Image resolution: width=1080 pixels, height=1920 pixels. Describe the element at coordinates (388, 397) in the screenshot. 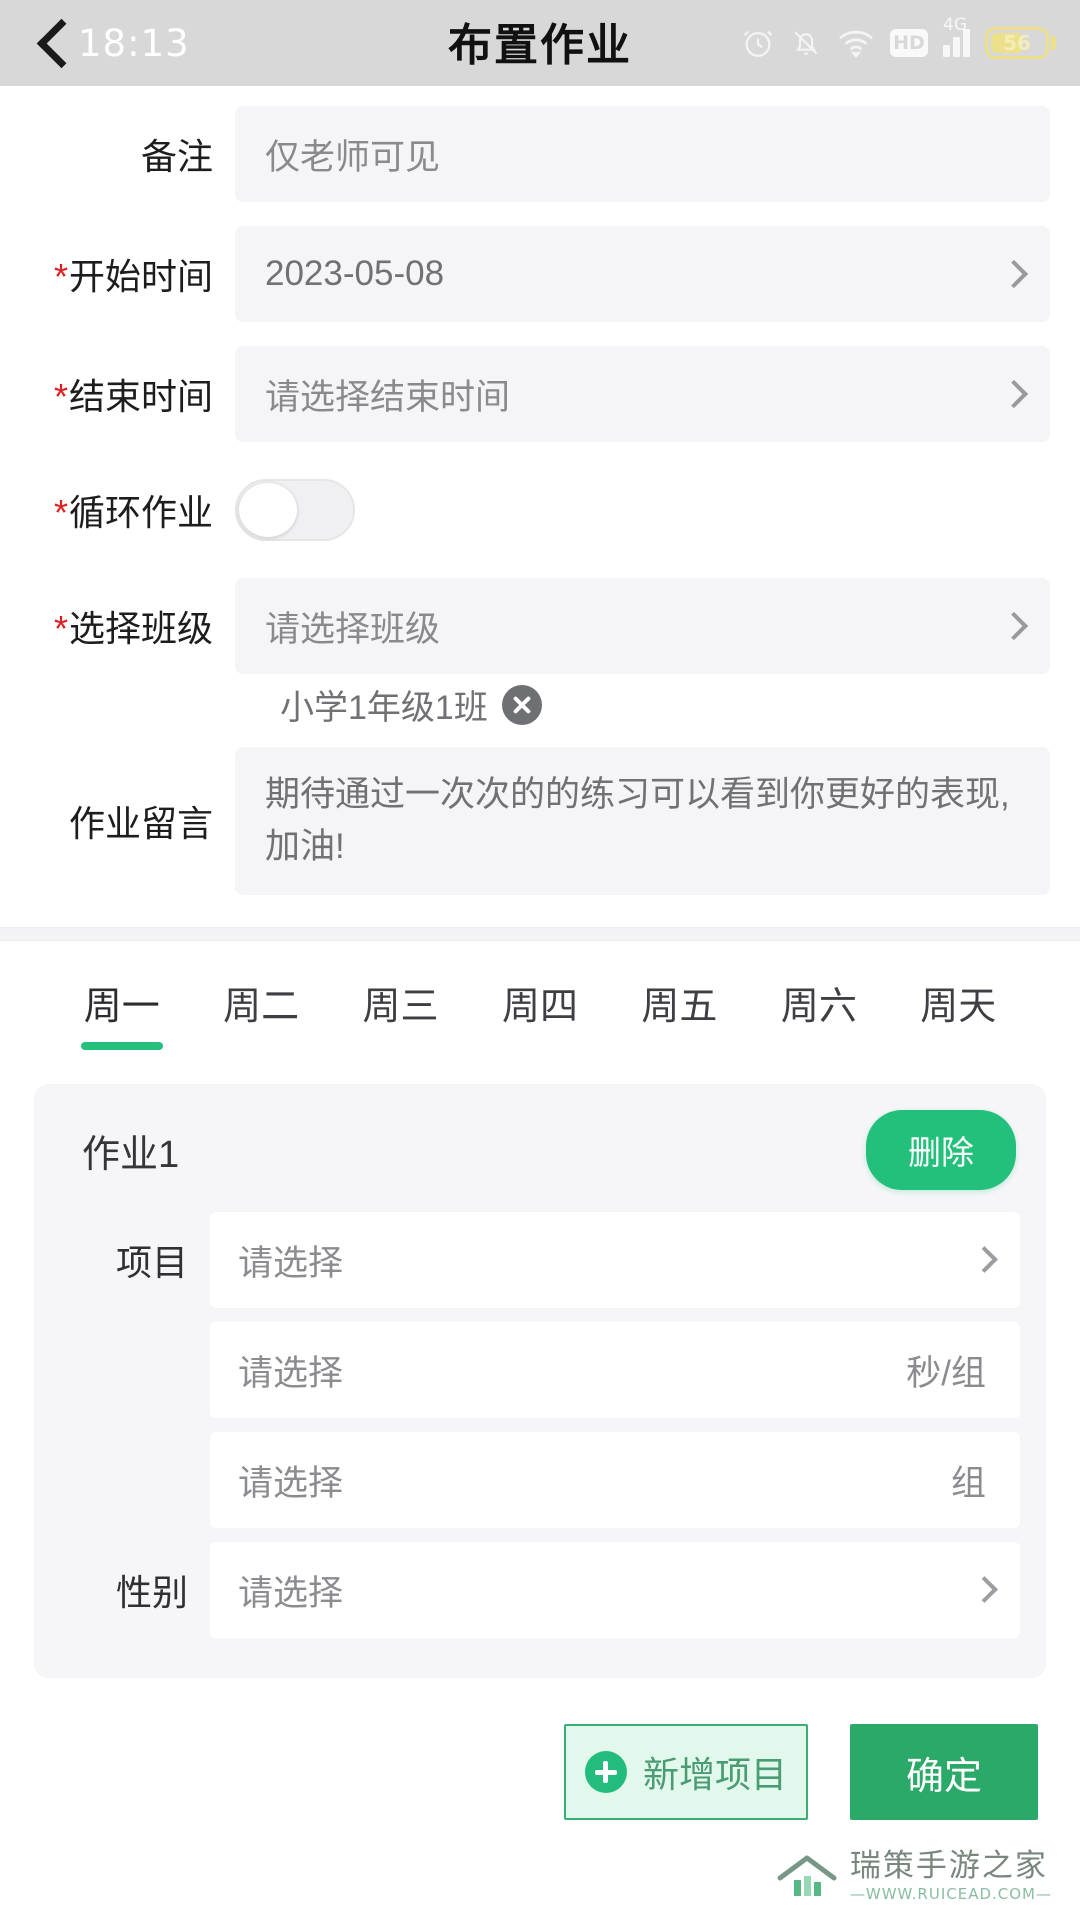

I see `end-time-placeholder: 请选择结束时间` at that location.